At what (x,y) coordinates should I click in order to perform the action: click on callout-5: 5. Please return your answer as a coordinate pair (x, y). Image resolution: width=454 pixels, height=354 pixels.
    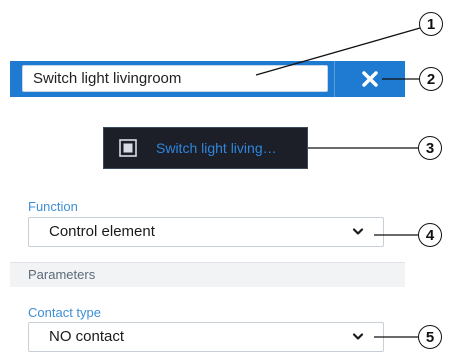
    Looking at the image, I should click on (430, 337).